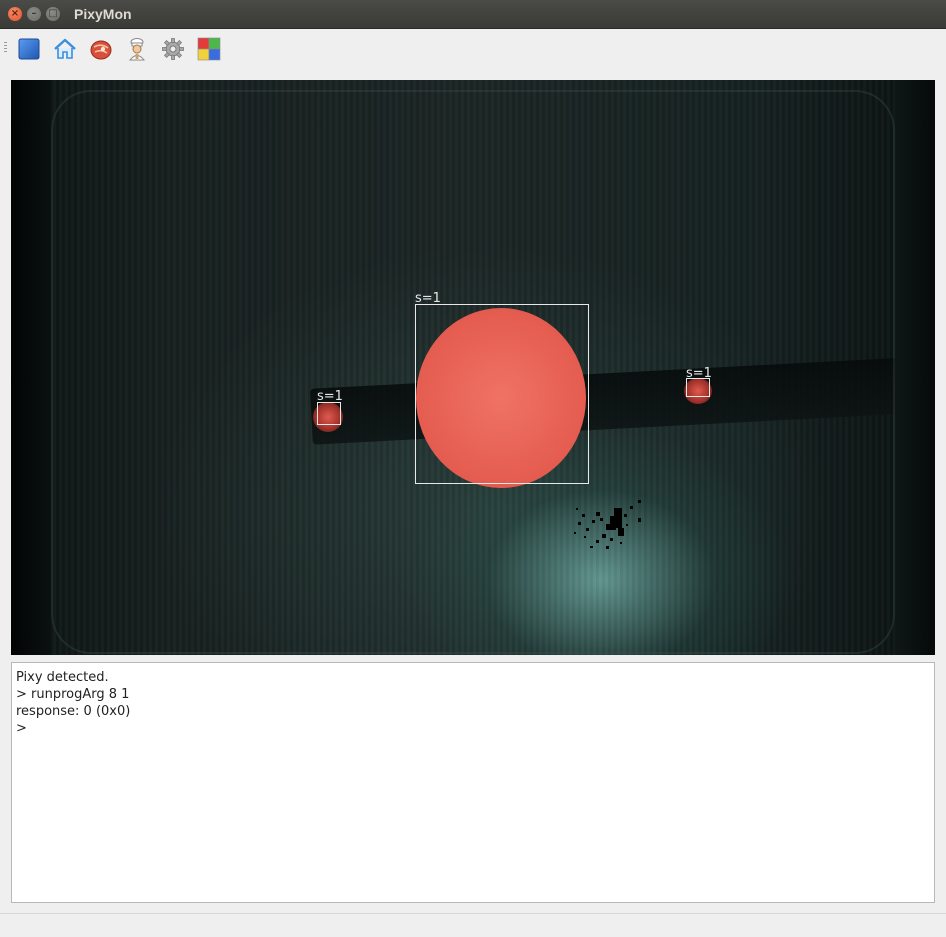 This screenshot has height=937, width=946. I want to click on stop-button, so click(29, 49).